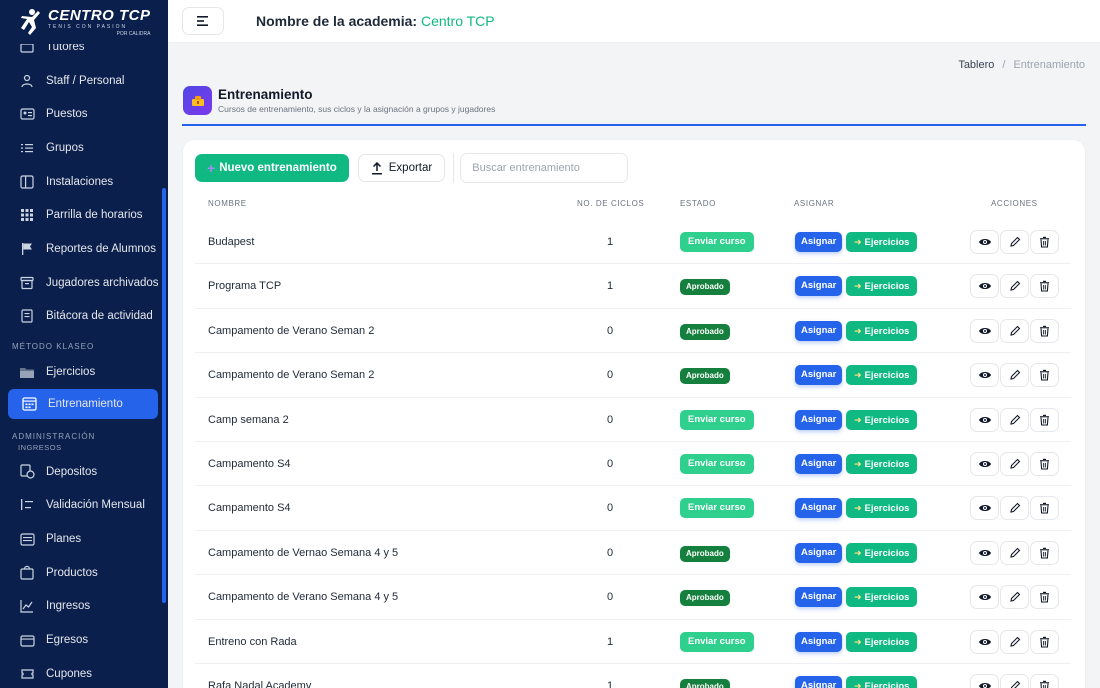 The height and width of the screenshot is (688, 1100). What do you see at coordinates (84, 182) in the screenshot?
I see `sidebar-item-instalaciones: Instalaciones` at bounding box center [84, 182].